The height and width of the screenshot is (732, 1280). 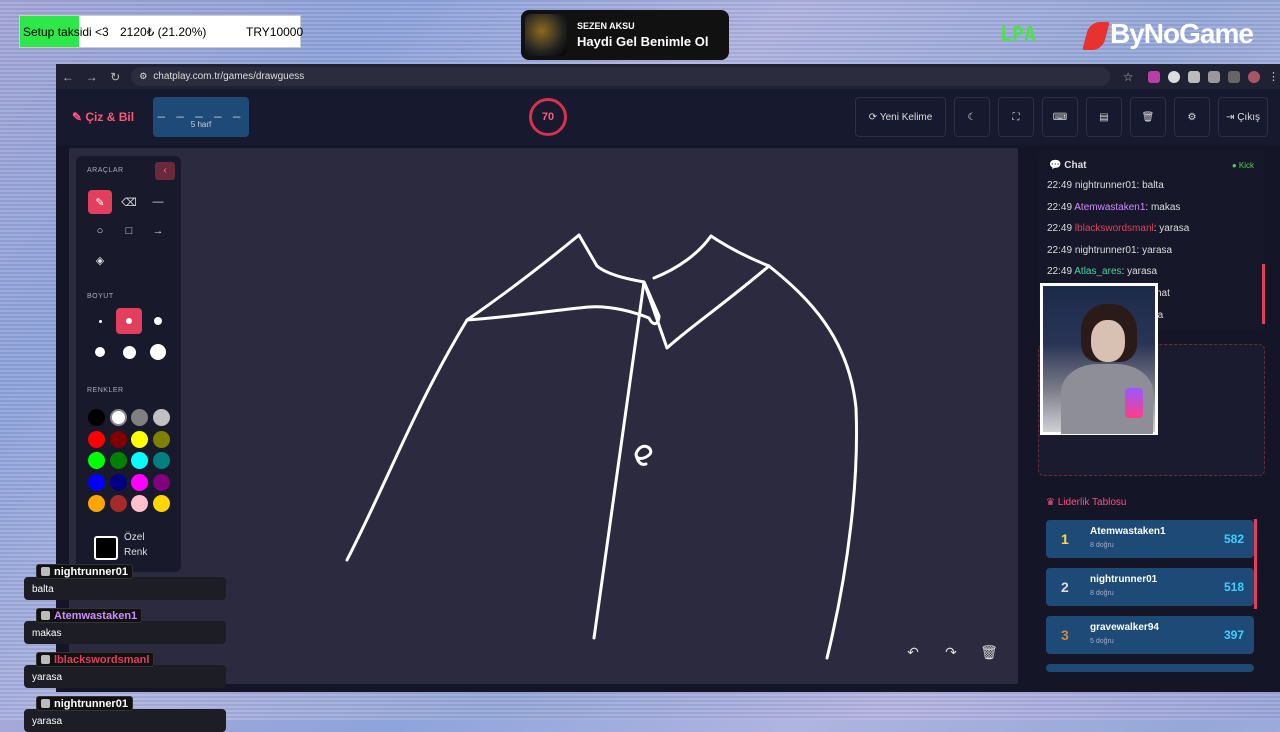 I want to click on undo-icon: ↶, so click(x=913, y=651).